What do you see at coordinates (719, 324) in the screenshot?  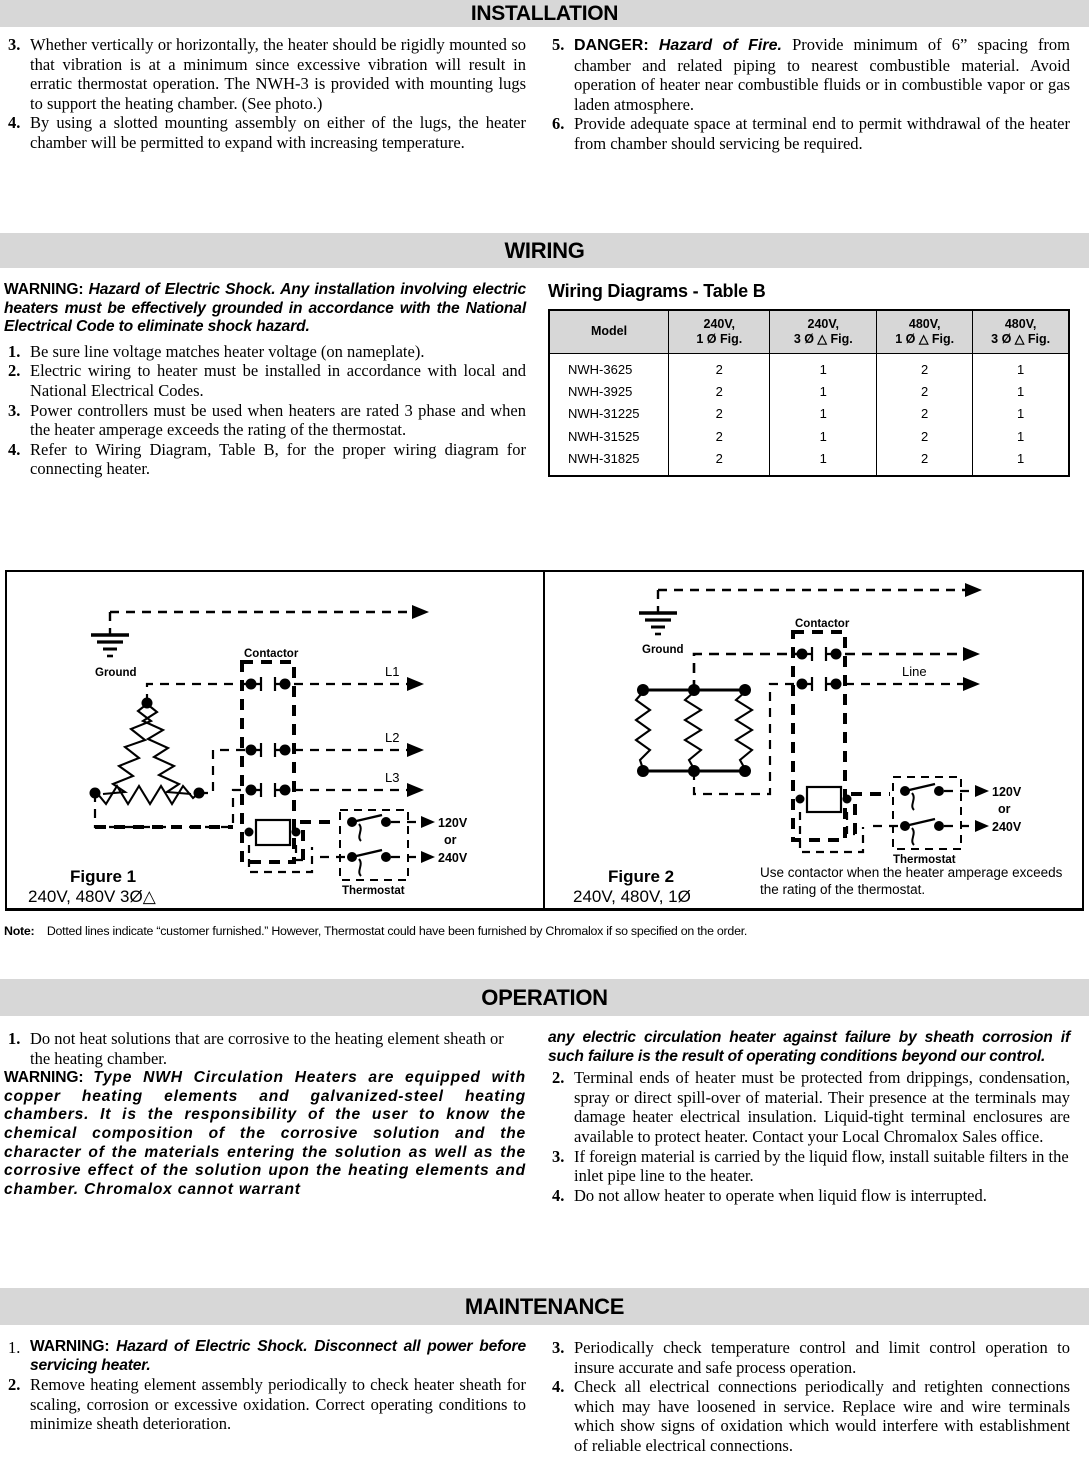 I see `header-line1: 240V,` at bounding box center [719, 324].